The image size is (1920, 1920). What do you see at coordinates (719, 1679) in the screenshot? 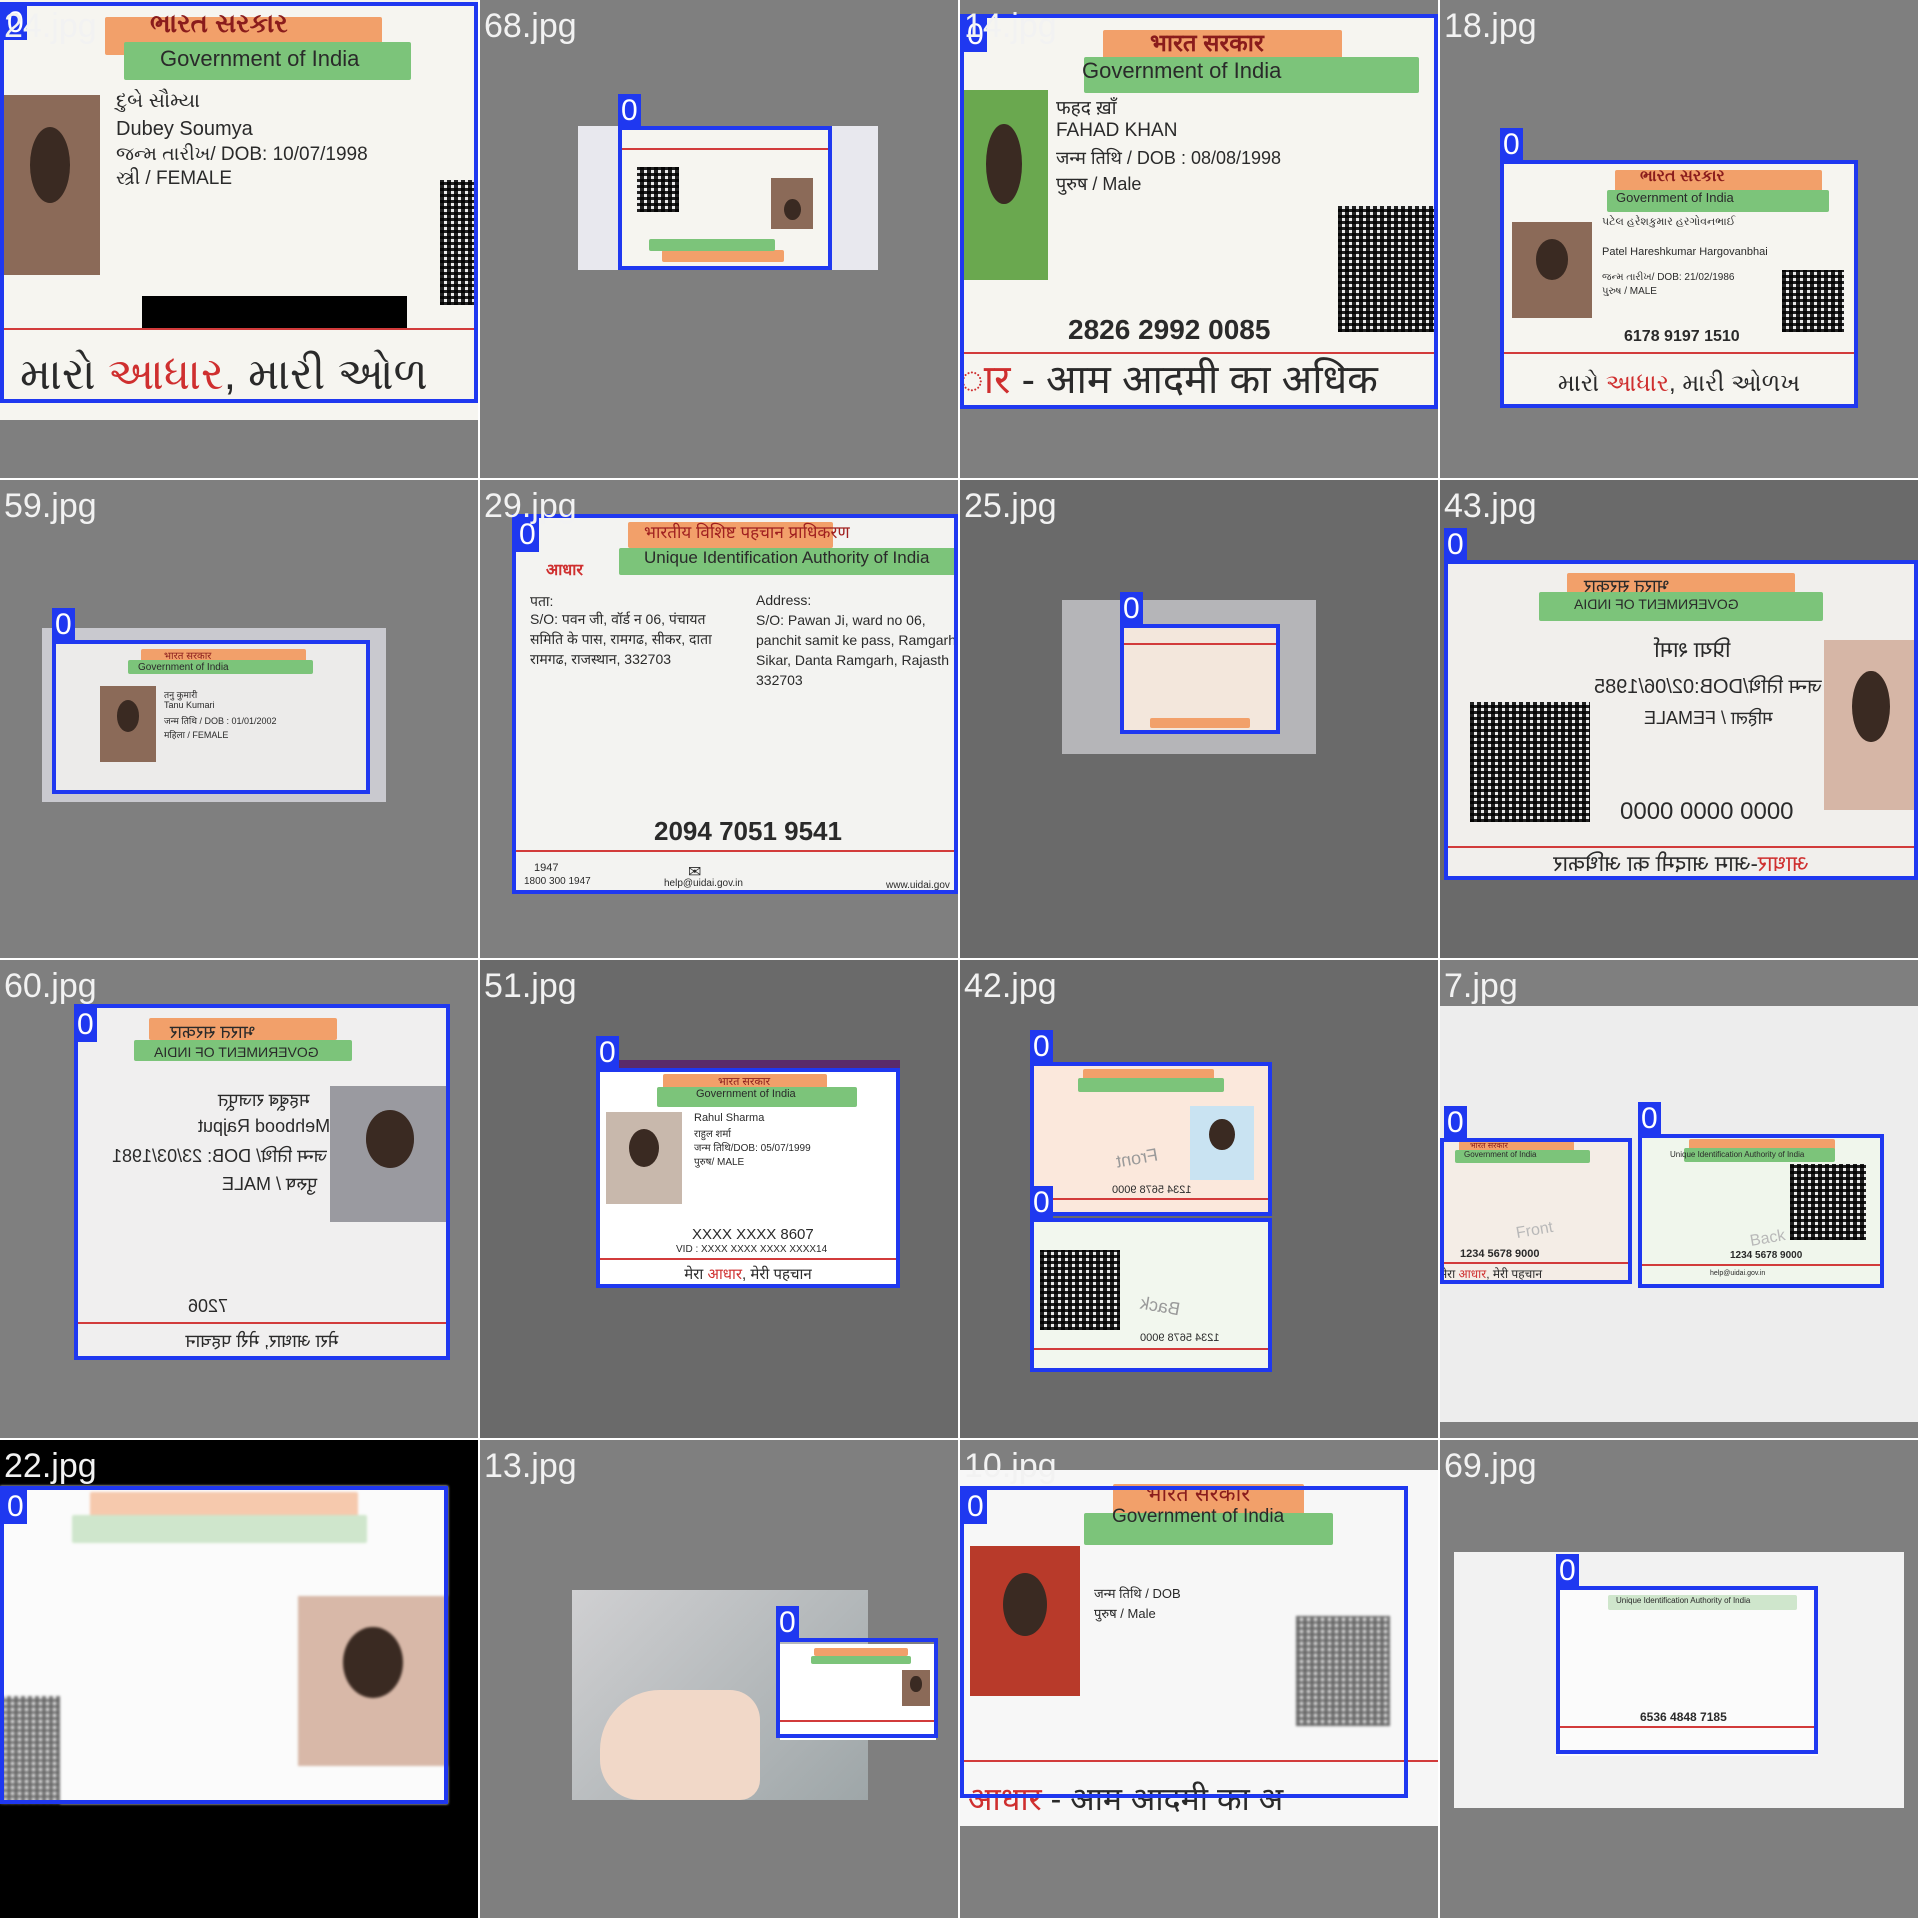
I see `tile-13: 0 13.jpg` at bounding box center [719, 1679].